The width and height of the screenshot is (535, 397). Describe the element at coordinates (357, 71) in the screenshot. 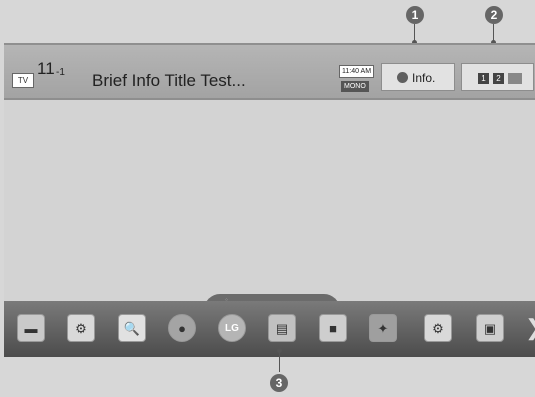

I see `clock-time: 11:40 AM` at that location.